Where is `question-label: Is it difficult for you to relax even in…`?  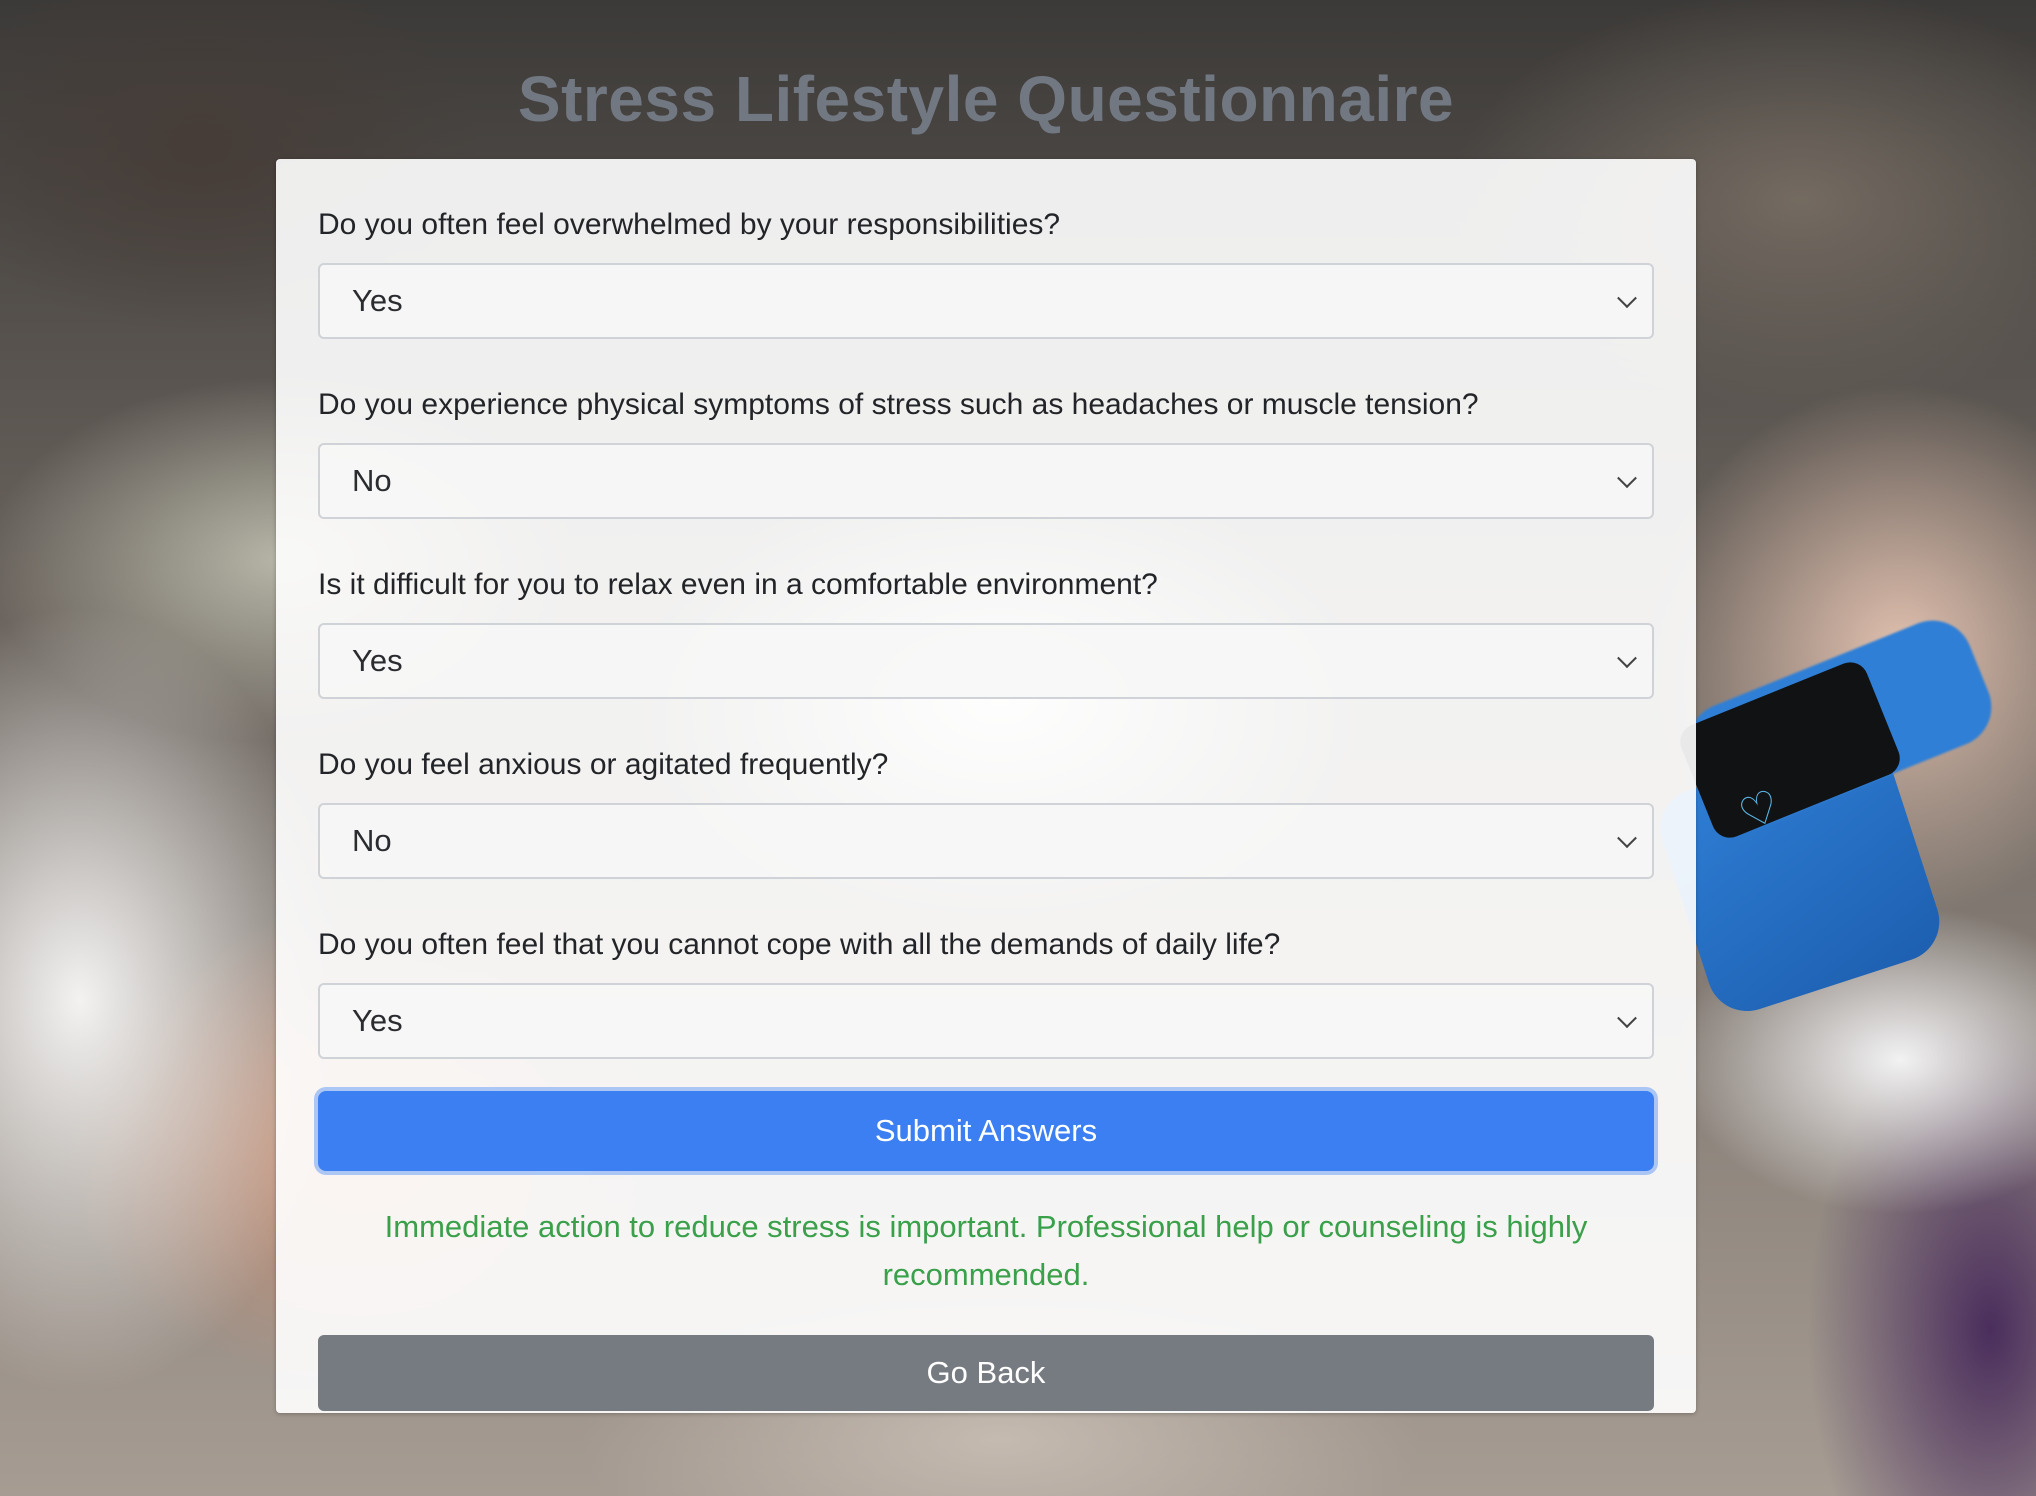
question-label: Is it difficult for you to relax even in… is located at coordinates (738, 584).